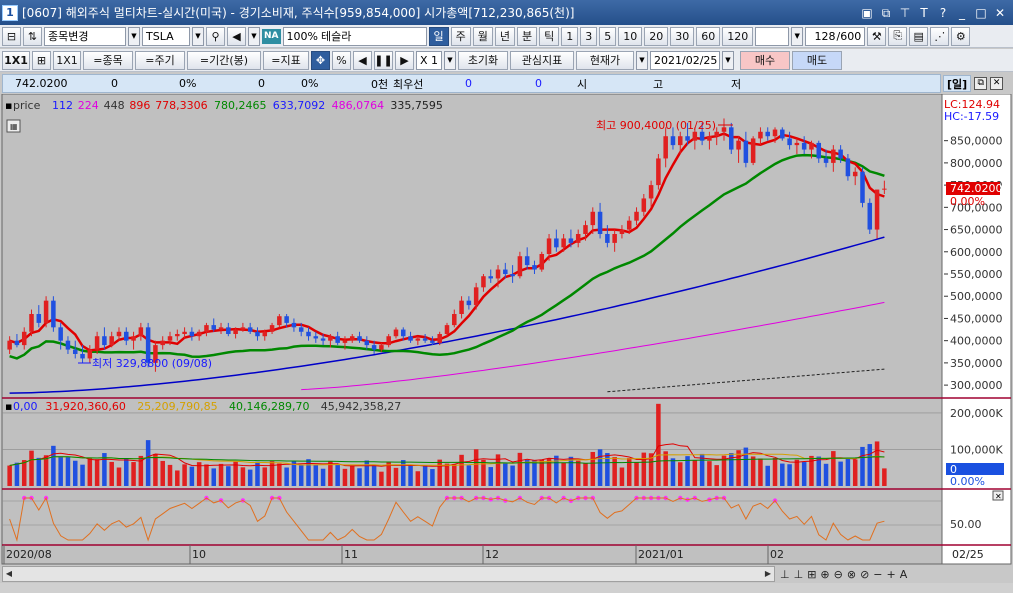 The image size is (1013, 593). I want to click on sell-button: 매도, so click(817, 60).